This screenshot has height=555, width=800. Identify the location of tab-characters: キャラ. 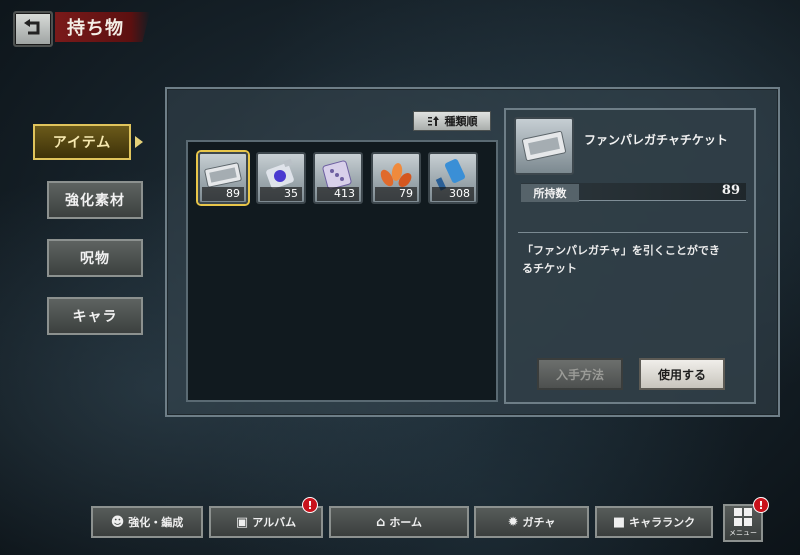
(95, 316).